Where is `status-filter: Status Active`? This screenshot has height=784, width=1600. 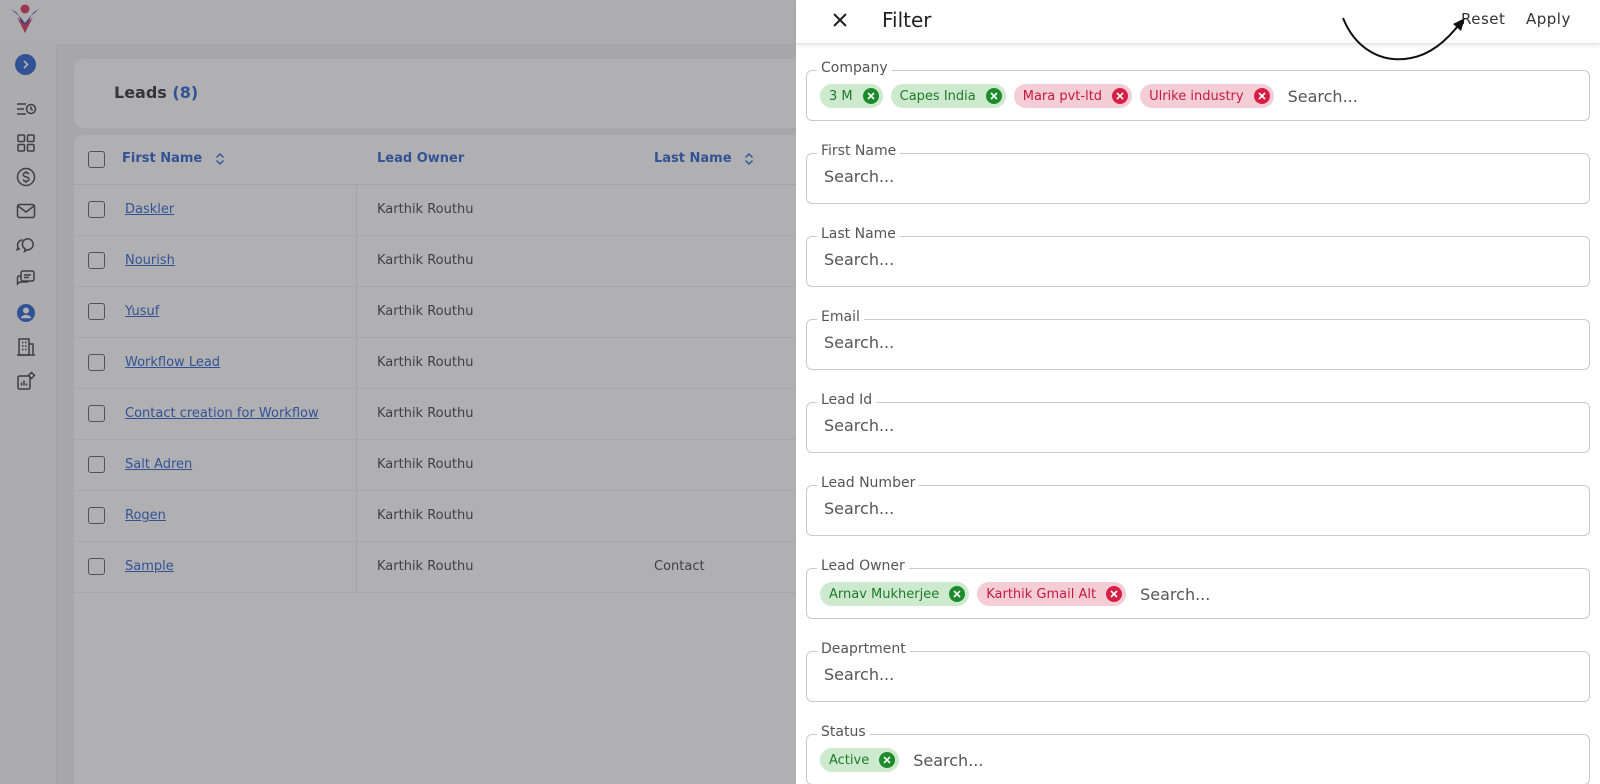
status-filter: Status Active is located at coordinates (1198, 754).